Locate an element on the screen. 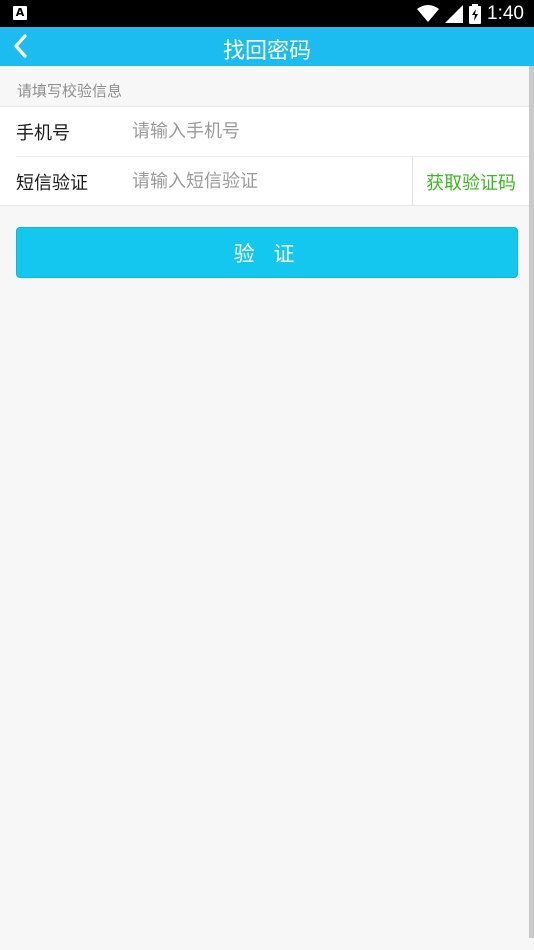 This screenshot has width=534, height=950. sms-code-input is located at coordinates (267, 181).